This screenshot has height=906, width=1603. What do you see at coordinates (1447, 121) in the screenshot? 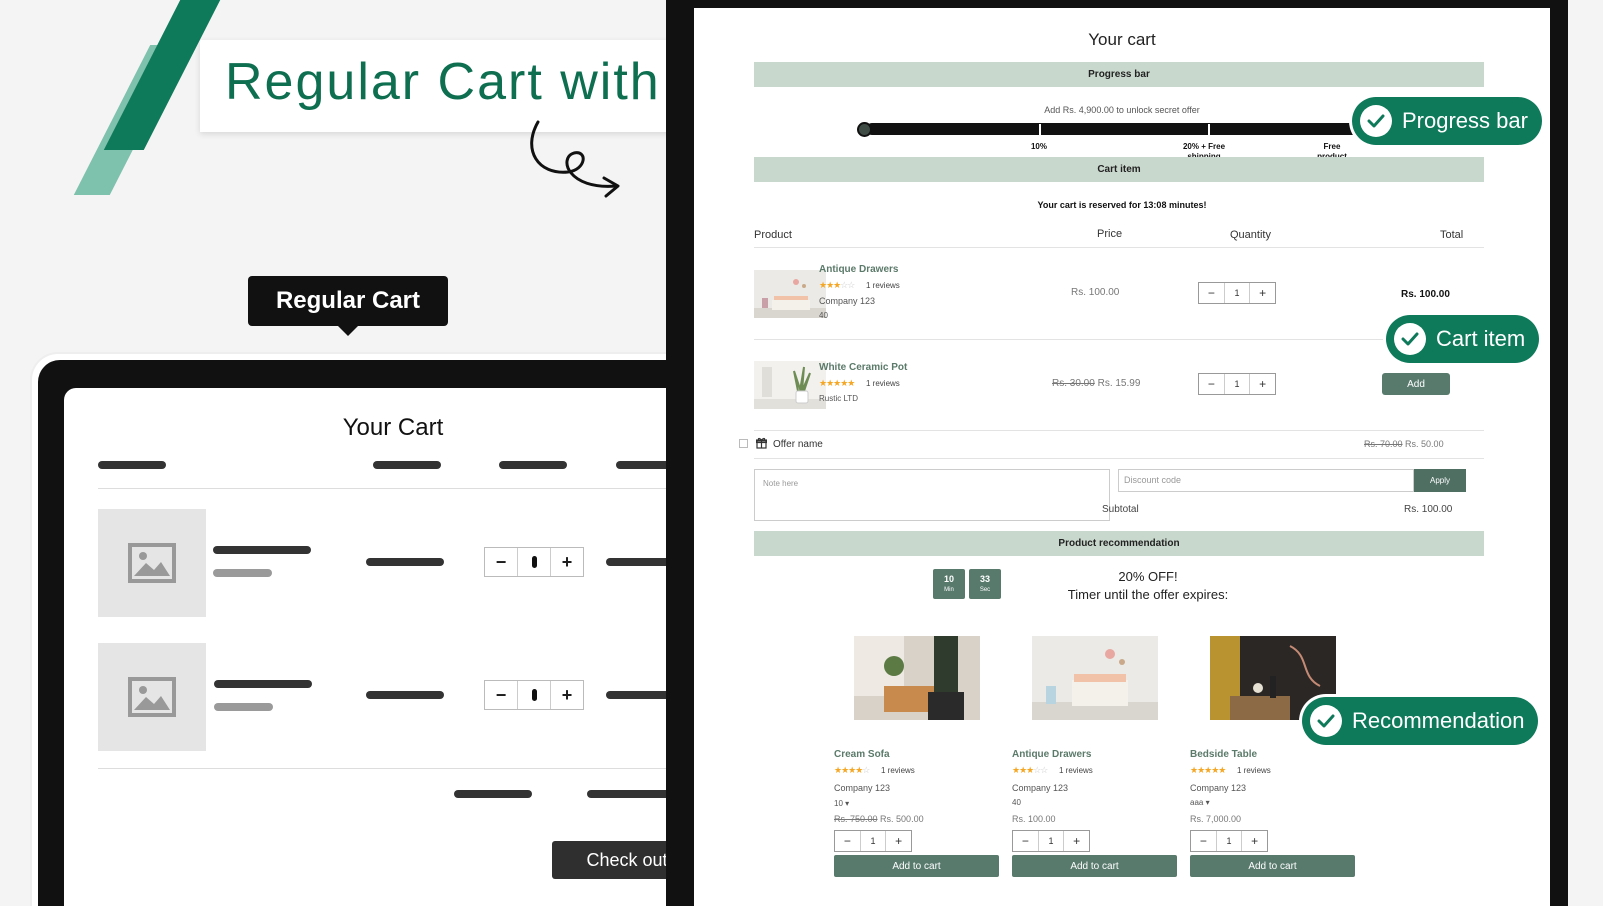
I see `callout-progress-bar: Progress bar` at bounding box center [1447, 121].